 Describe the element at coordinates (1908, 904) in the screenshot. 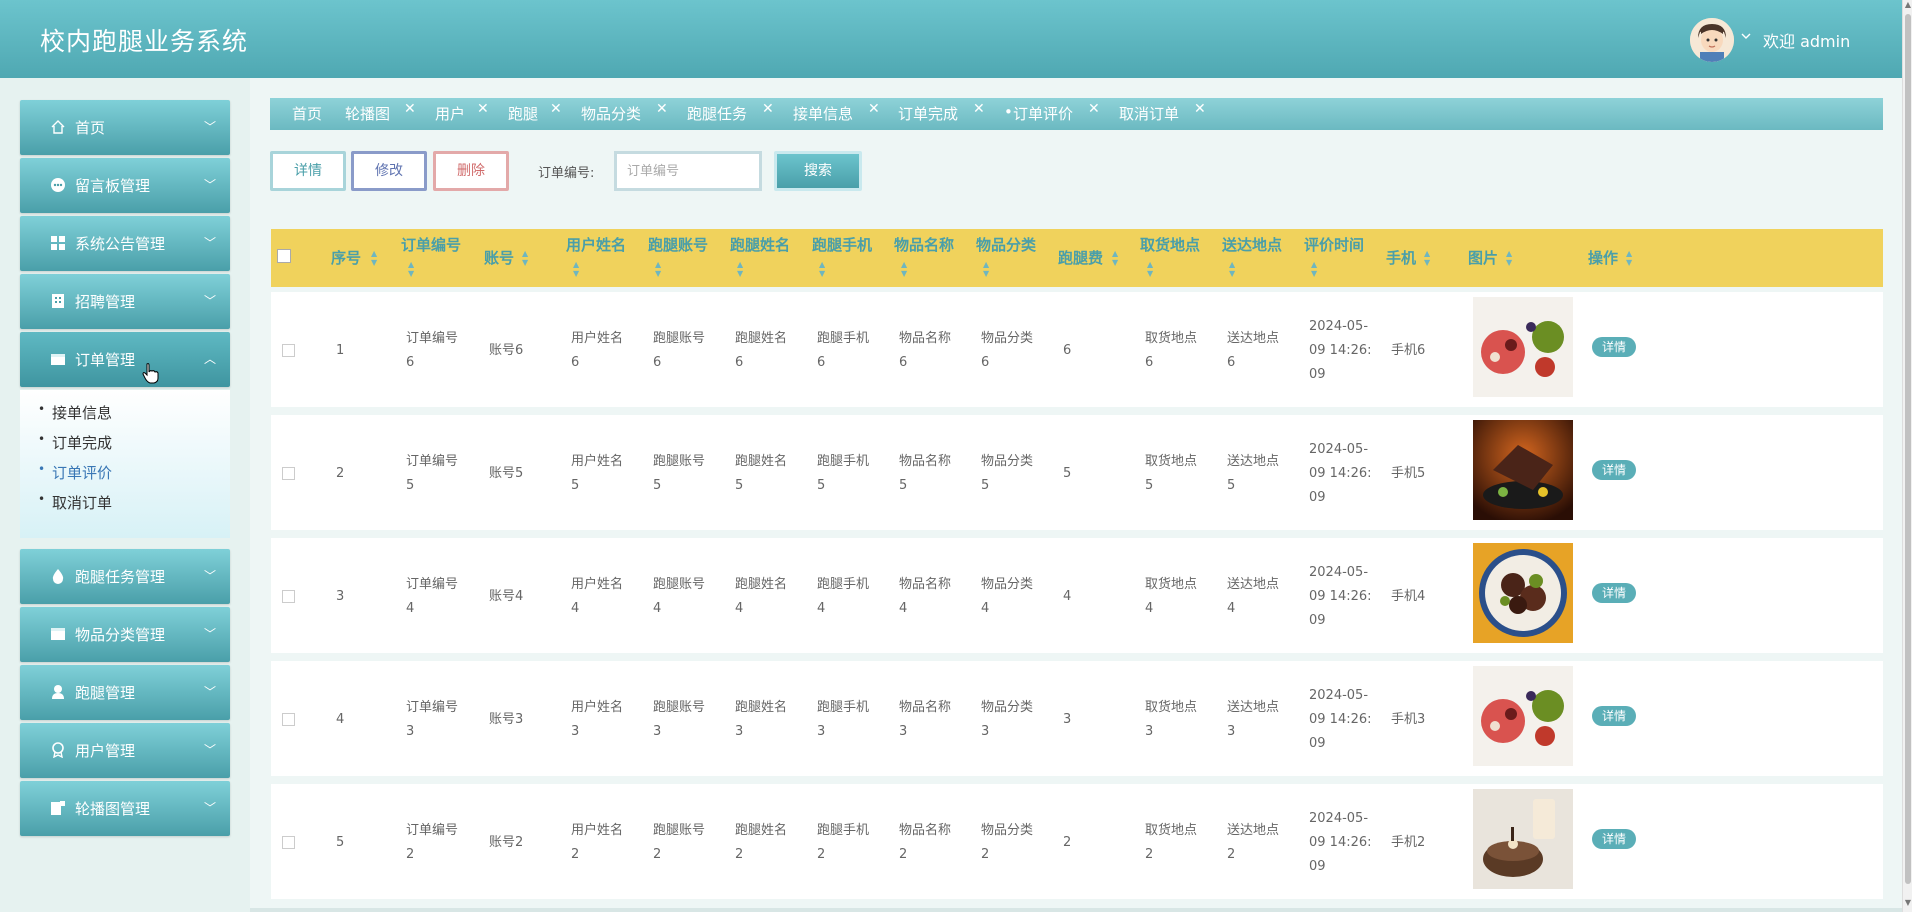

I see `scroll-down-icon: ▼` at that location.